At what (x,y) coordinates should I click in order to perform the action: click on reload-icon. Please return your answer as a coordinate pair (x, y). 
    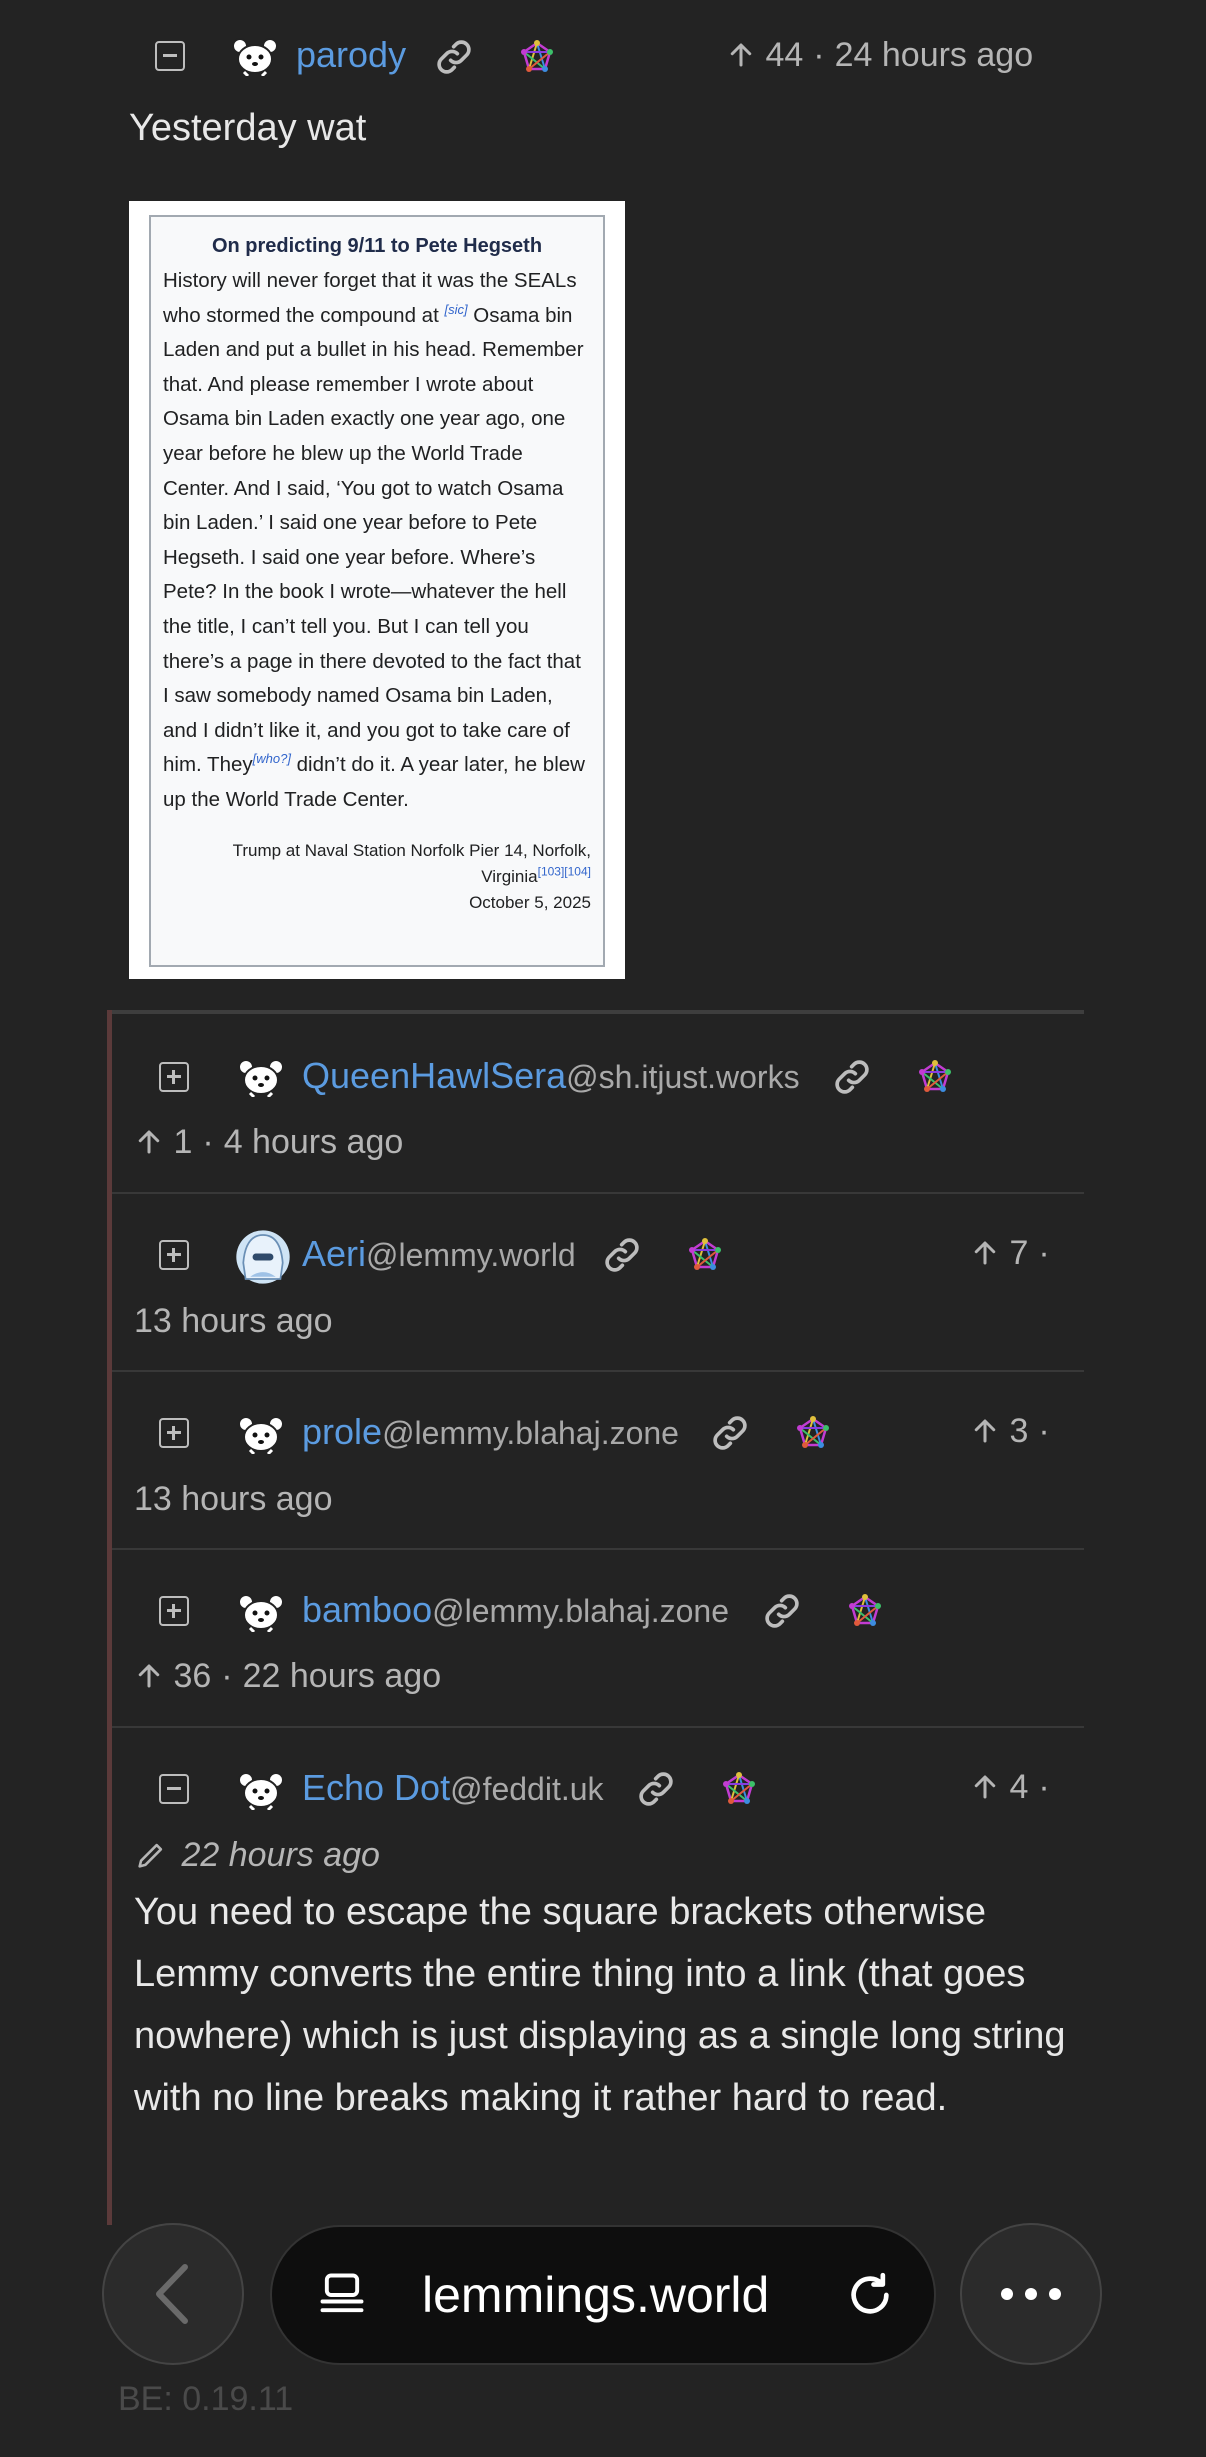
    Looking at the image, I should click on (870, 2295).